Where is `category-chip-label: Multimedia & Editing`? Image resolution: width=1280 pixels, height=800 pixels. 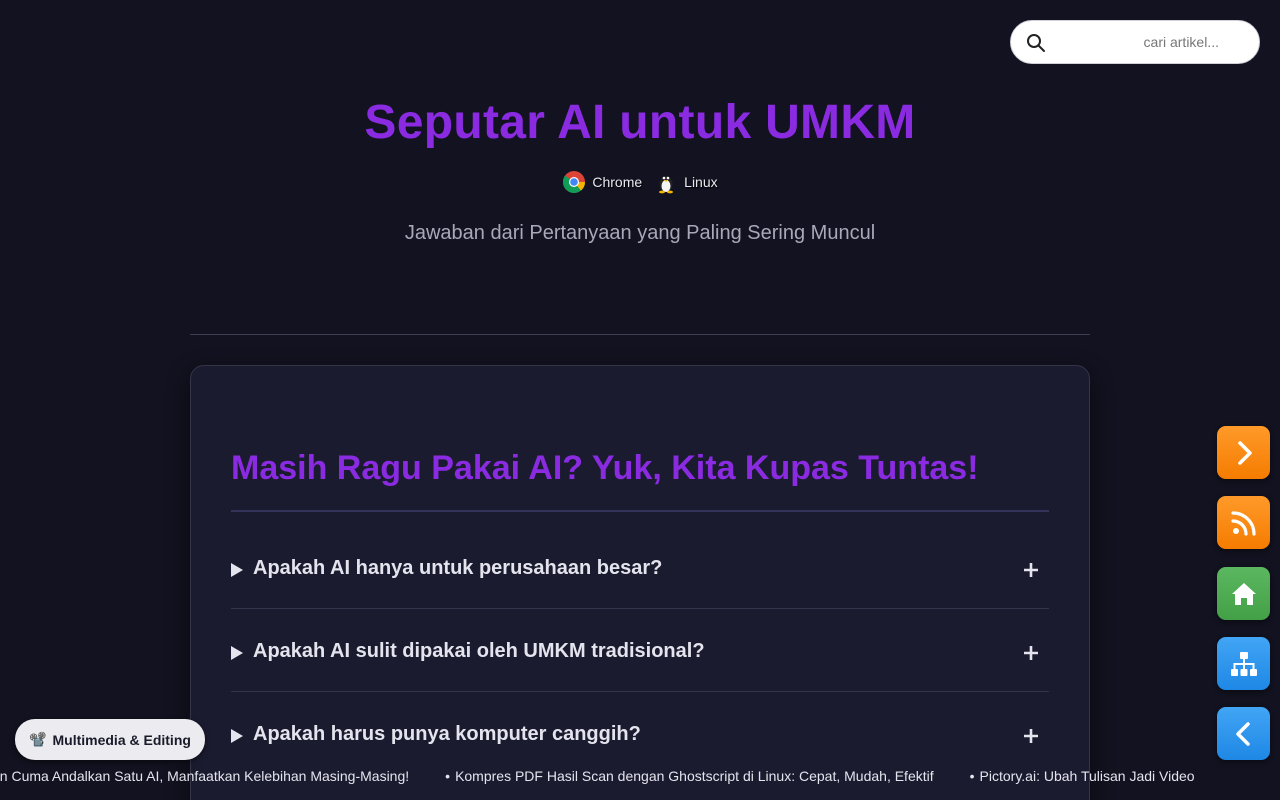
category-chip-label: Multimedia & Editing is located at coordinates (121, 739).